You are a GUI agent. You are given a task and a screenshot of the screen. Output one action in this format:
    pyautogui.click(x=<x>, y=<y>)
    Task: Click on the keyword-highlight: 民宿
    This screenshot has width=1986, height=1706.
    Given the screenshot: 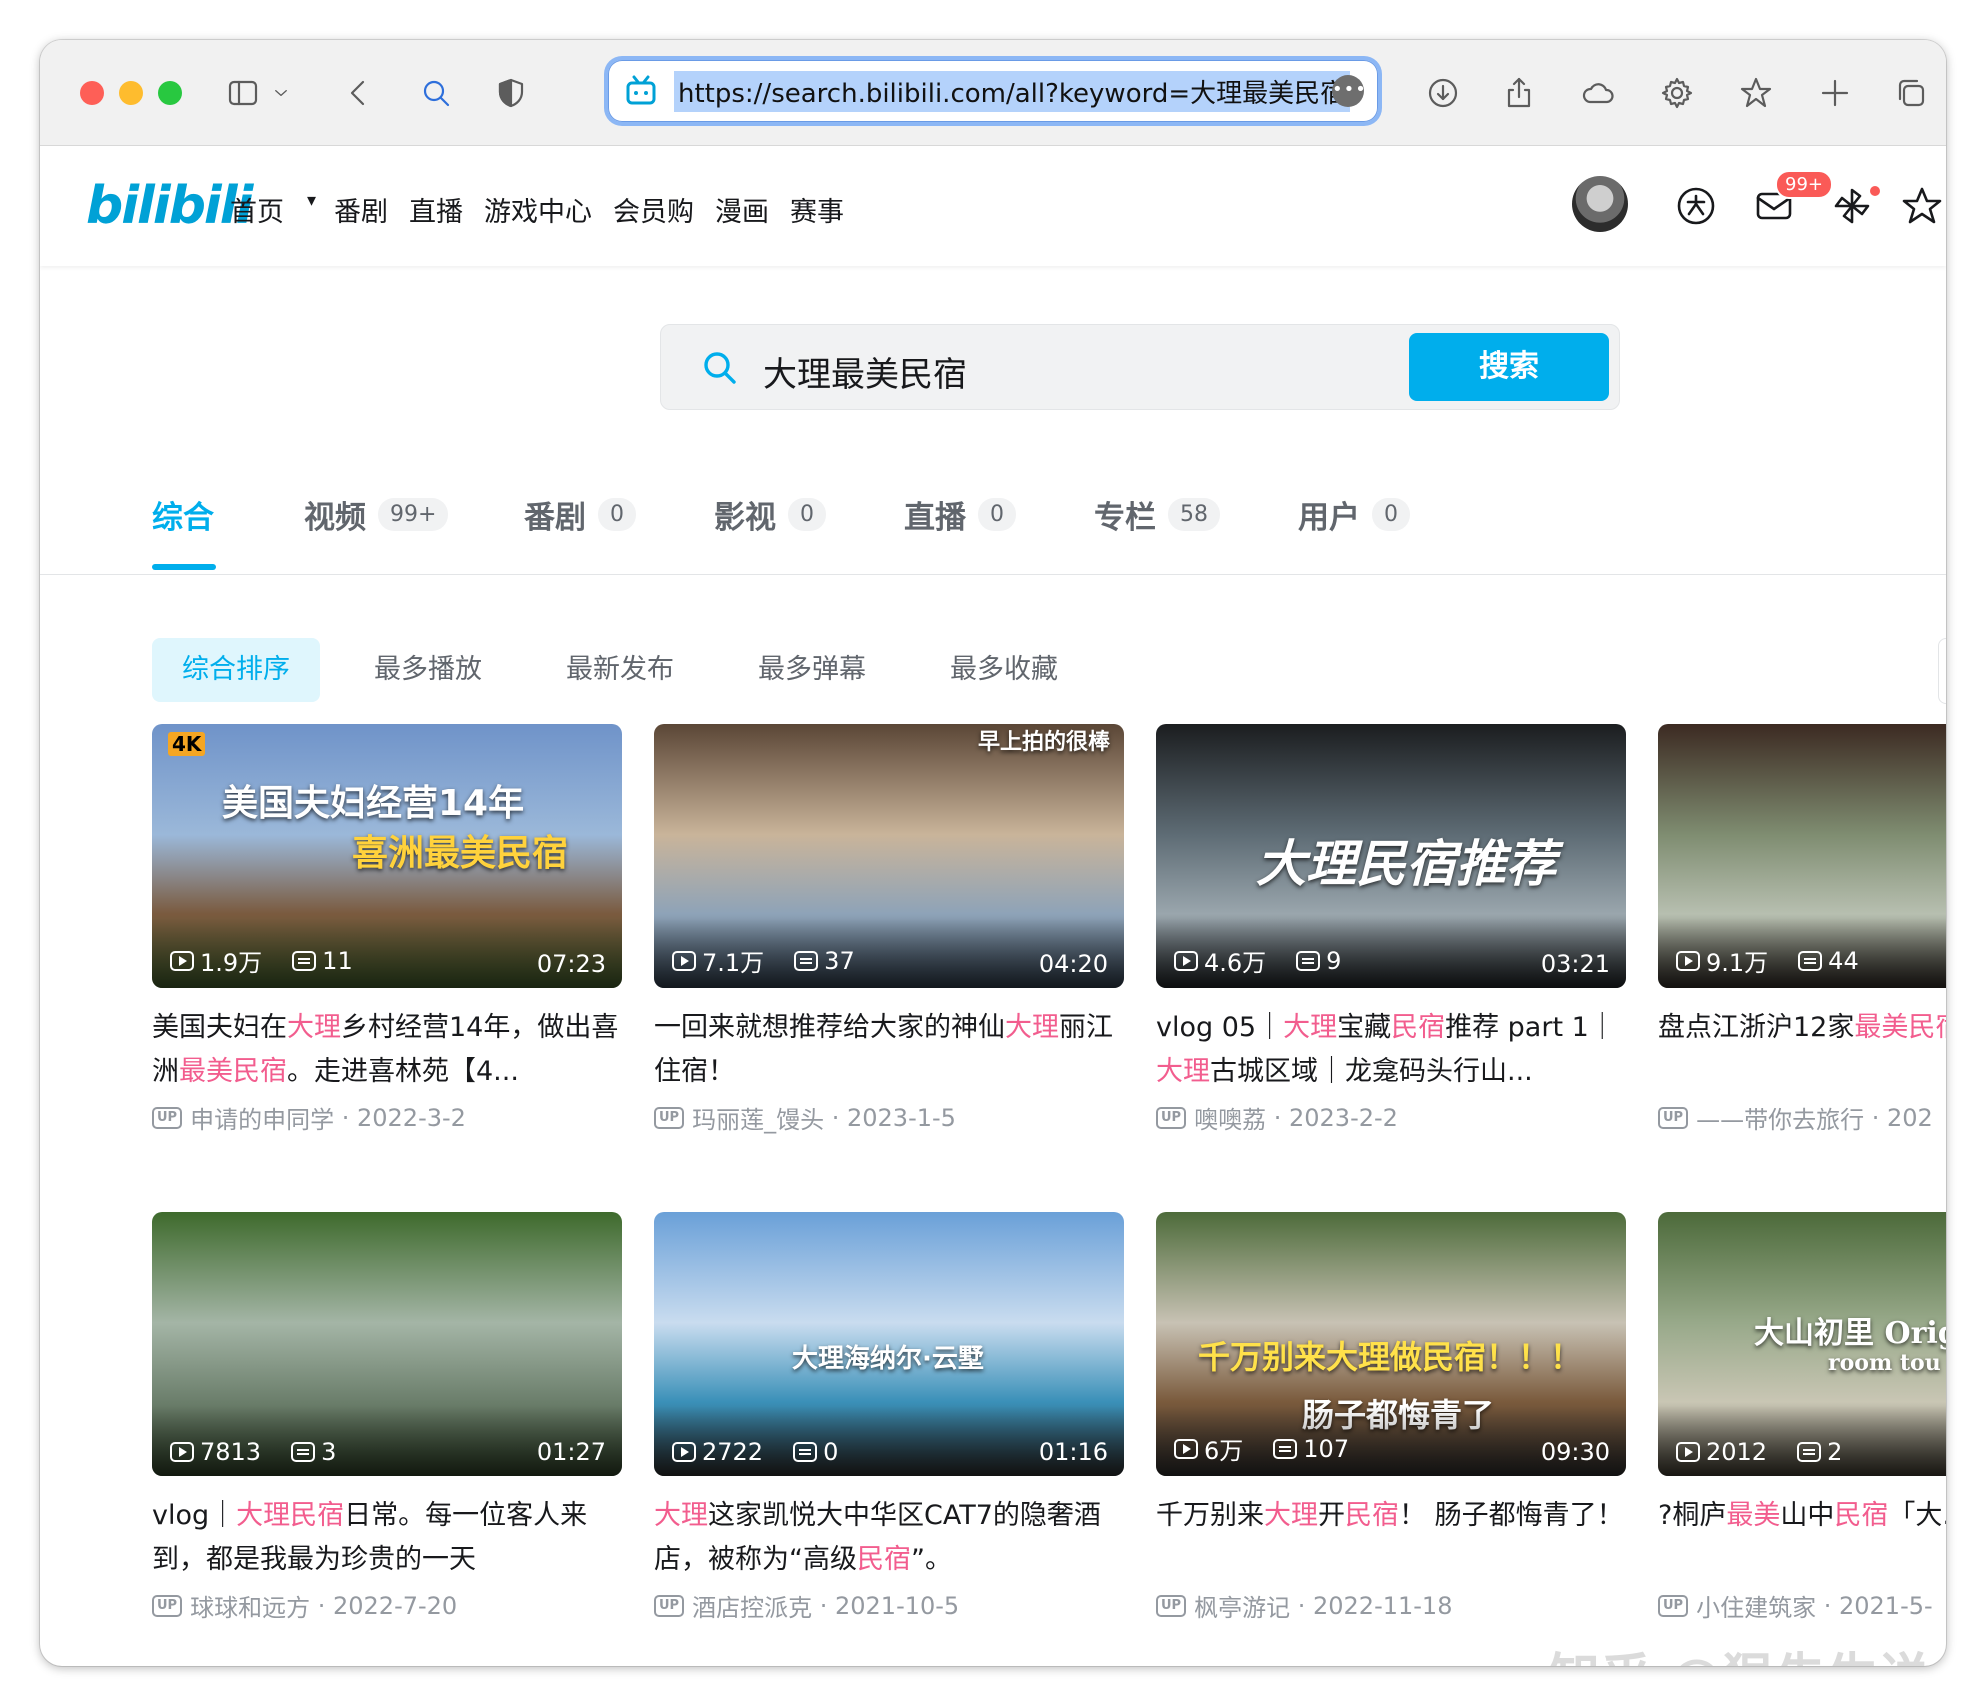 What is the action you would take?
    pyautogui.click(x=1861, y=1515)
    